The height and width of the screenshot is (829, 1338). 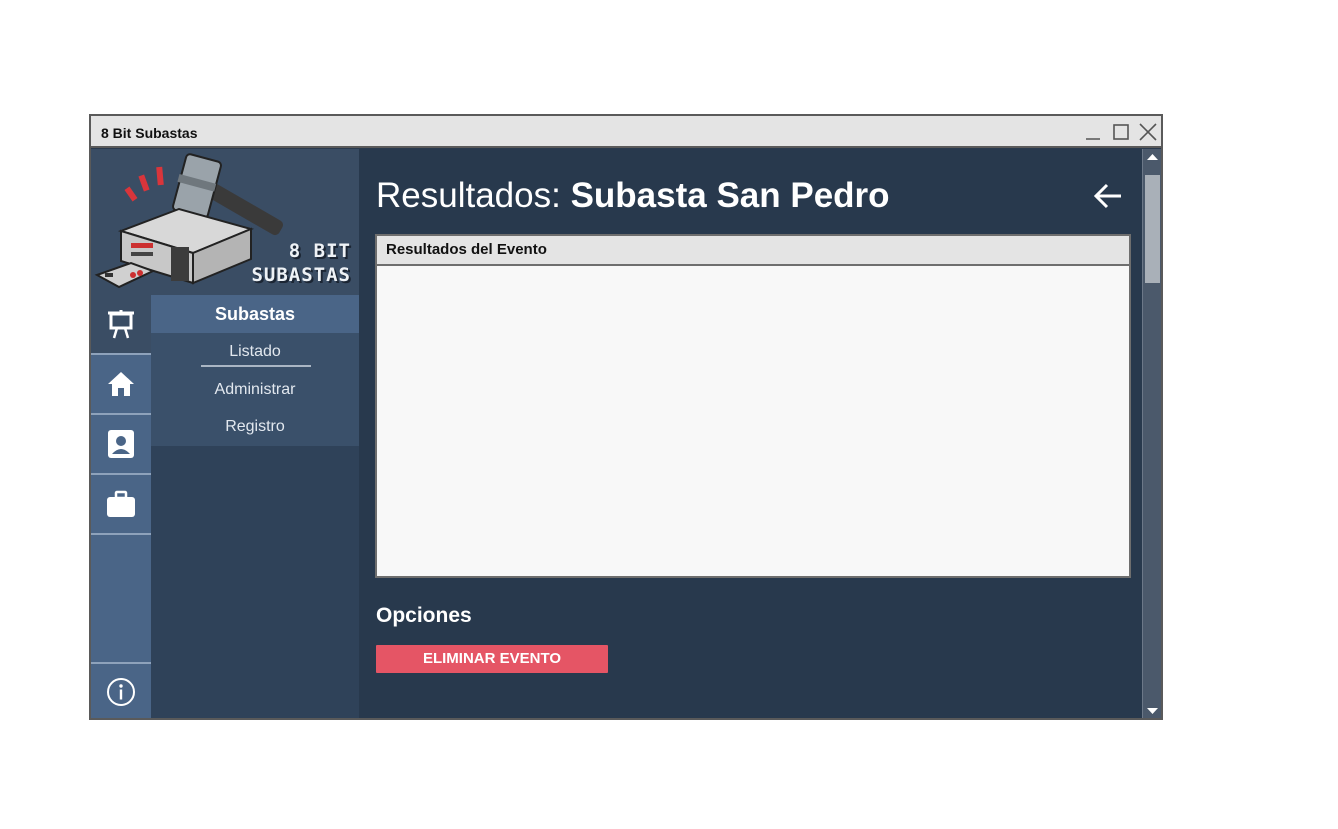 I want to click on window-title: 8 Bit Subastas, so click(x=149, y=133).